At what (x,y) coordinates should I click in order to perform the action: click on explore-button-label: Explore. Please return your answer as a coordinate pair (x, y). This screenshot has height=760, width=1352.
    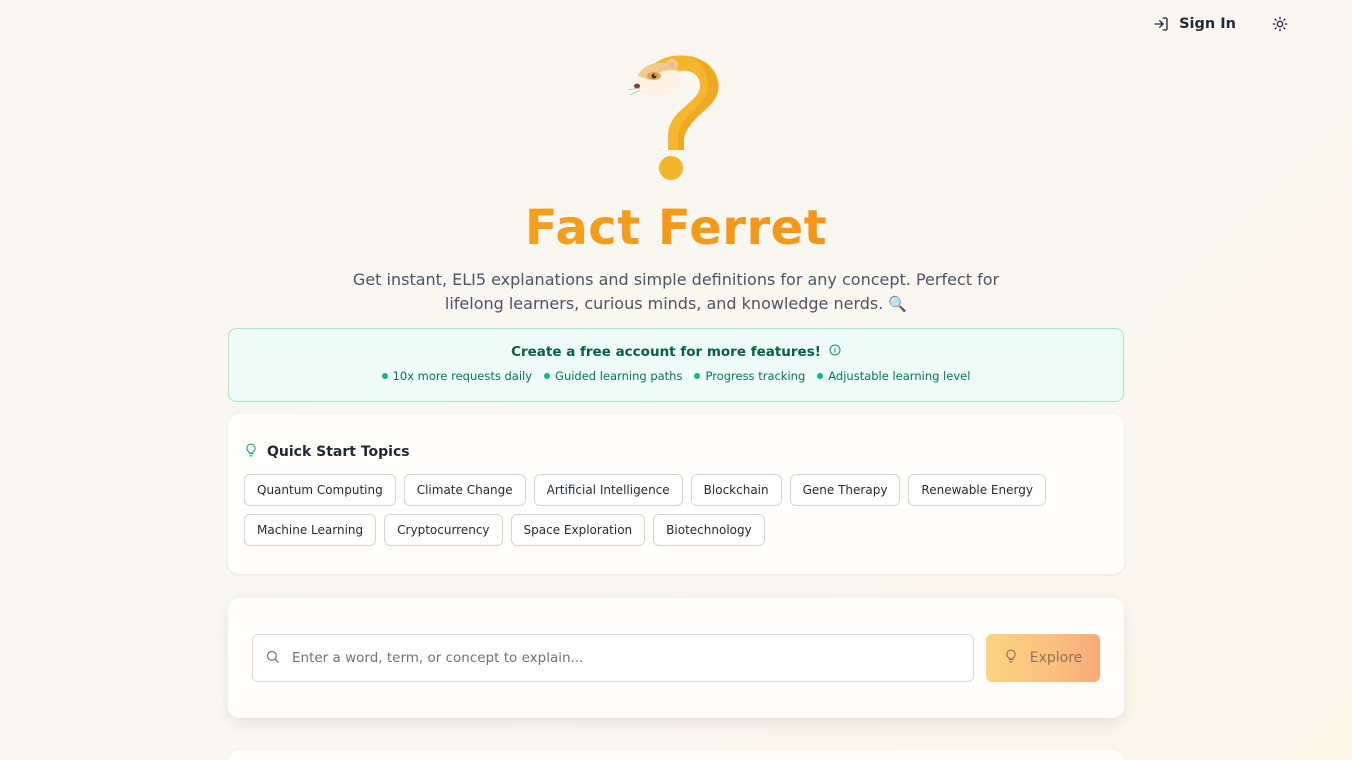
    Looking at the image, I should click on (1056, 658).